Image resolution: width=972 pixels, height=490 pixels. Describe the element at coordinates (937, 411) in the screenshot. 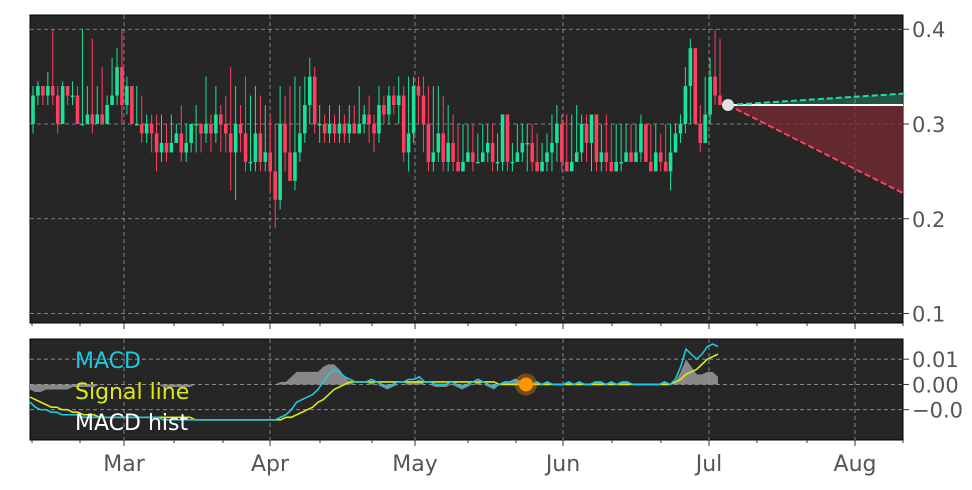

I see `macd-ytick-label: −0.0` at that location.